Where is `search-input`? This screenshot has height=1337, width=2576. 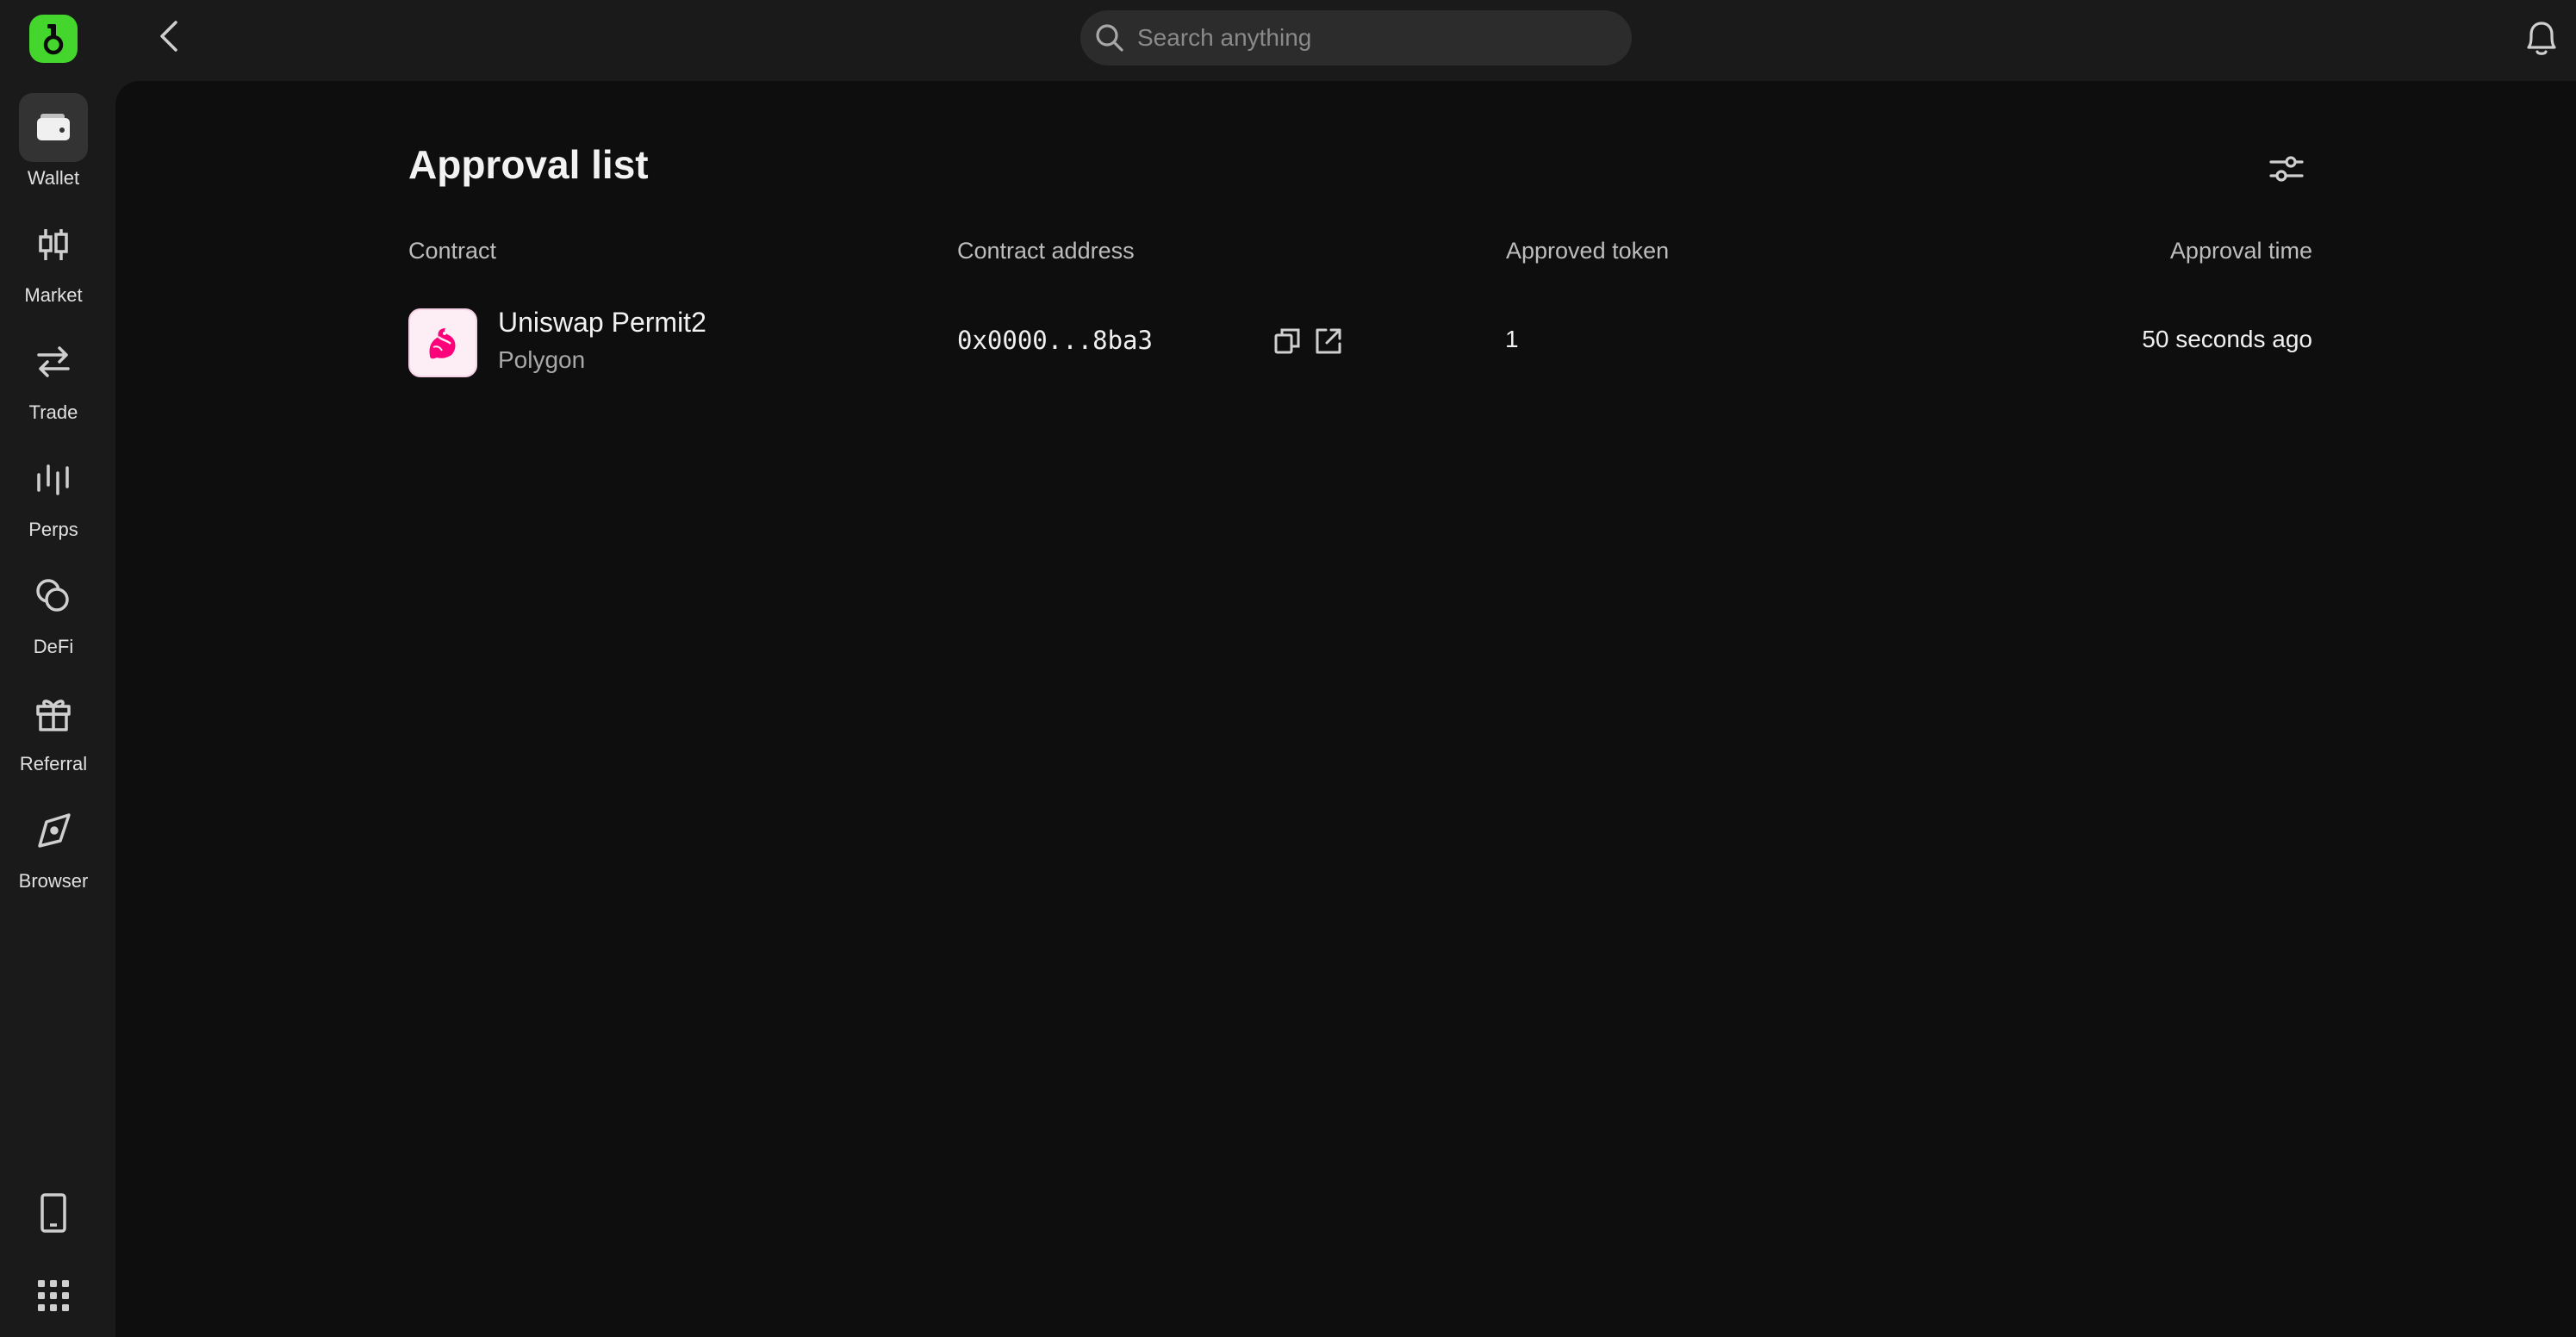 search-input is located at coordinates (1370, 38).